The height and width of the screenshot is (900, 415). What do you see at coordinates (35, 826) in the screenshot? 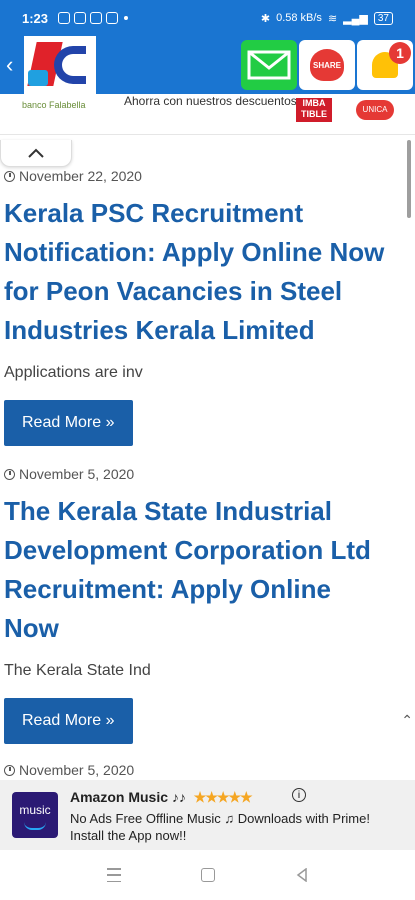
I see `amazon-smile-icon` at bounding box center [35, 826].